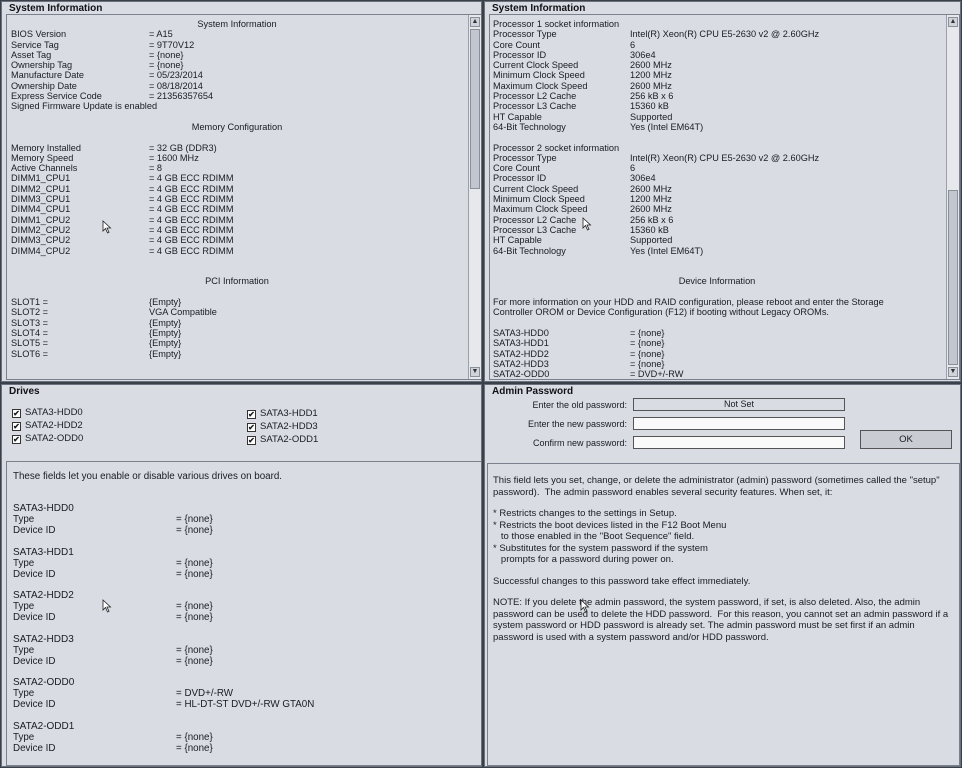 This screenshot has width=962, height=768. What do you see at coordinates (717, 374) in the screenshot?
I see `info-row: SATA2-ODD0 = DVD+/-RW` at bounding box center [717, 374].